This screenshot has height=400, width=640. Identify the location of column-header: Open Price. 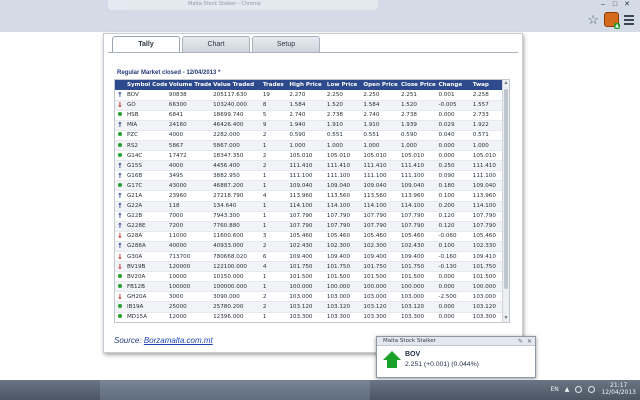
(380, 85).